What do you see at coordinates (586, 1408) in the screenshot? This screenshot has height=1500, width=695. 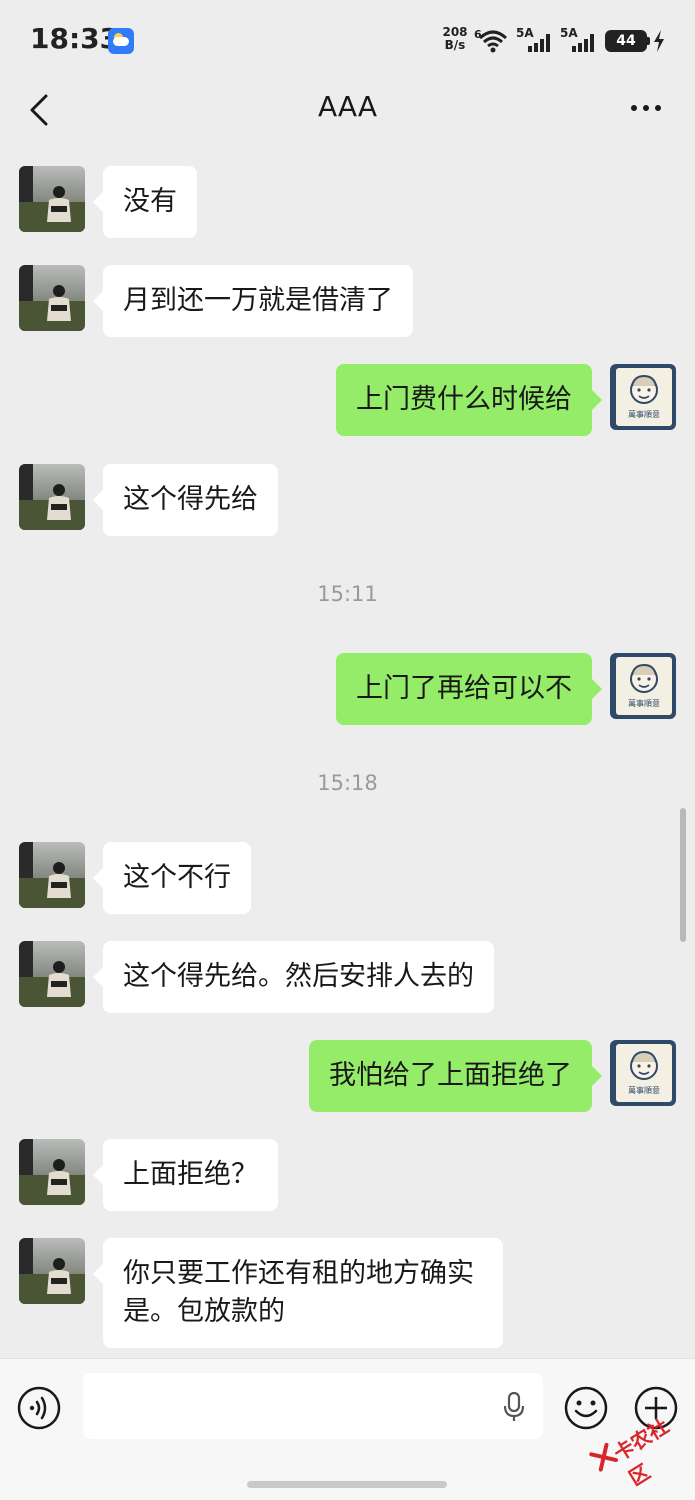 I see `emoji-icon` at bounding box center [586, 1408].